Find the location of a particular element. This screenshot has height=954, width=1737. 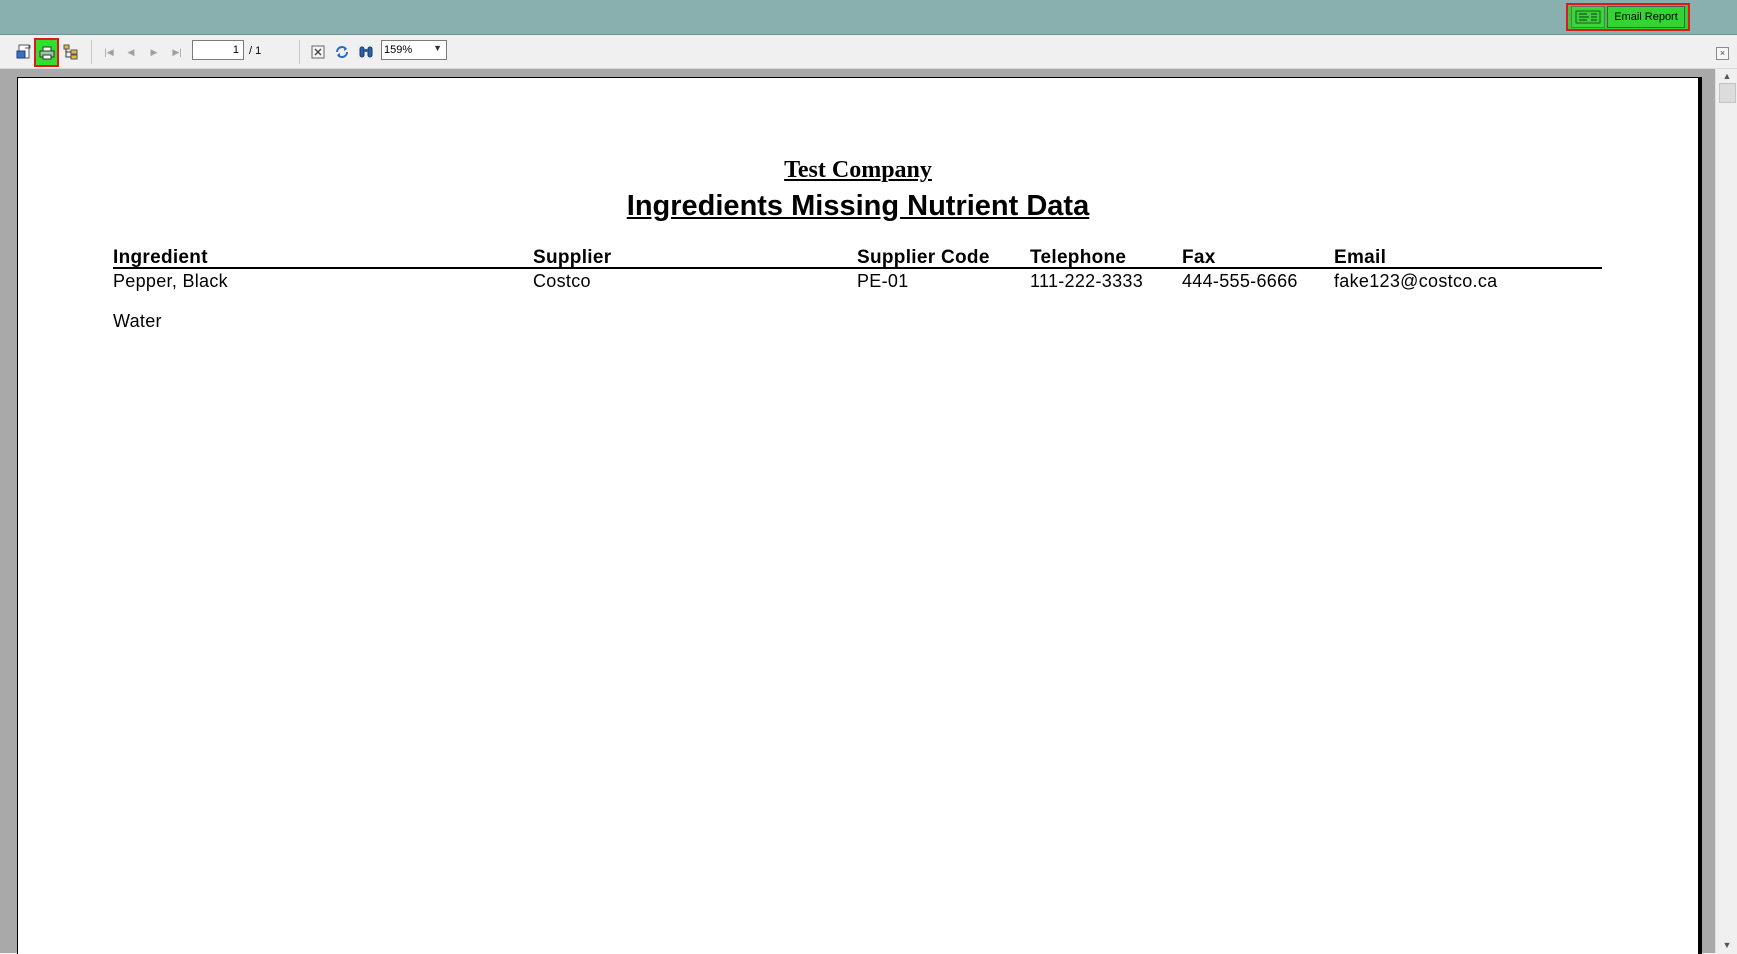

scroll-down-icon: ▼ is located at coordinates (1727, 945).